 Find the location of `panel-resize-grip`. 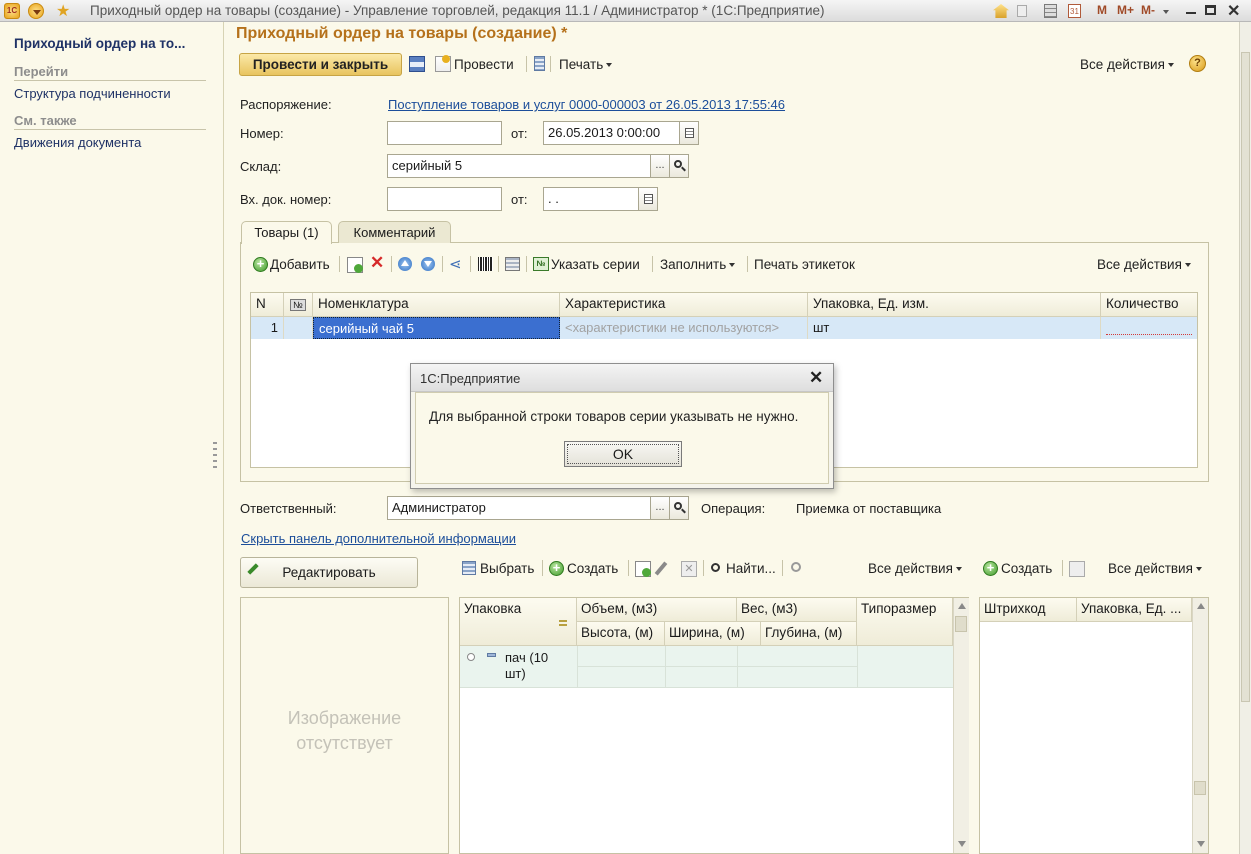

panel-resize-grip is located at coordinates (215, 457).